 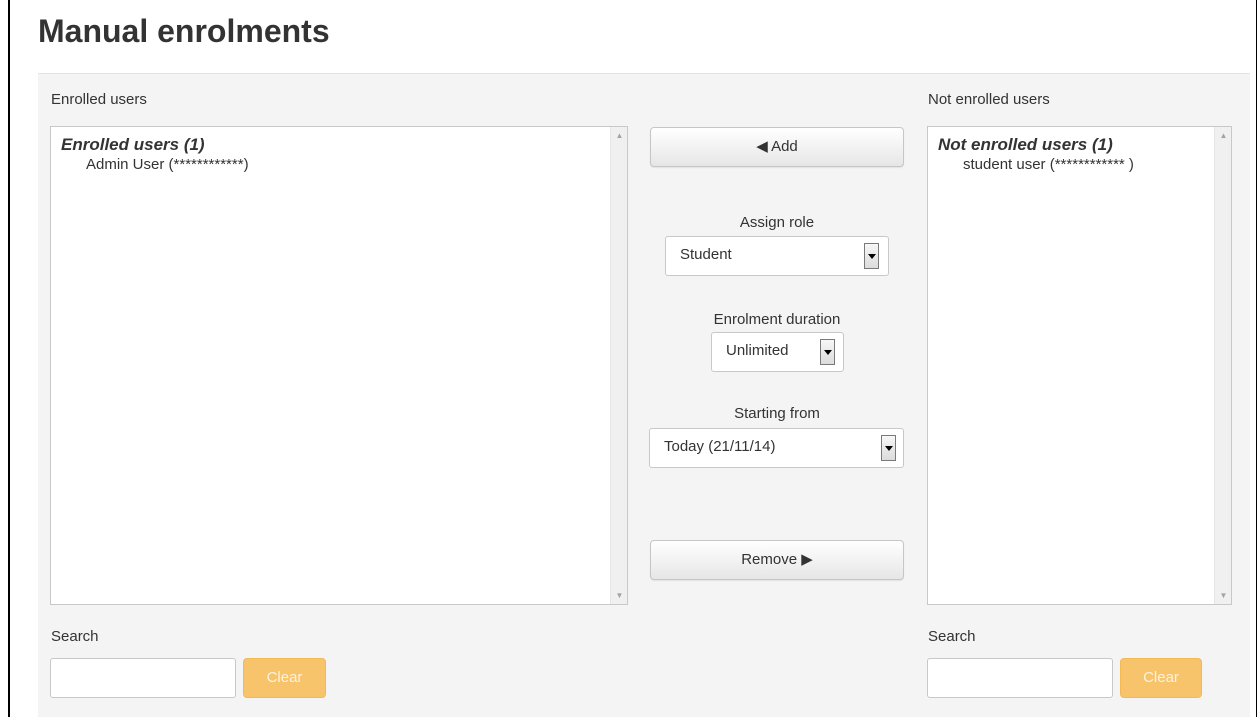 What do you see at coordinates (1025, 144) in the screenshot?
I see `not-enrolled-users-group-label: Not enrolled users (1)` at bounding box center [1025, 144].